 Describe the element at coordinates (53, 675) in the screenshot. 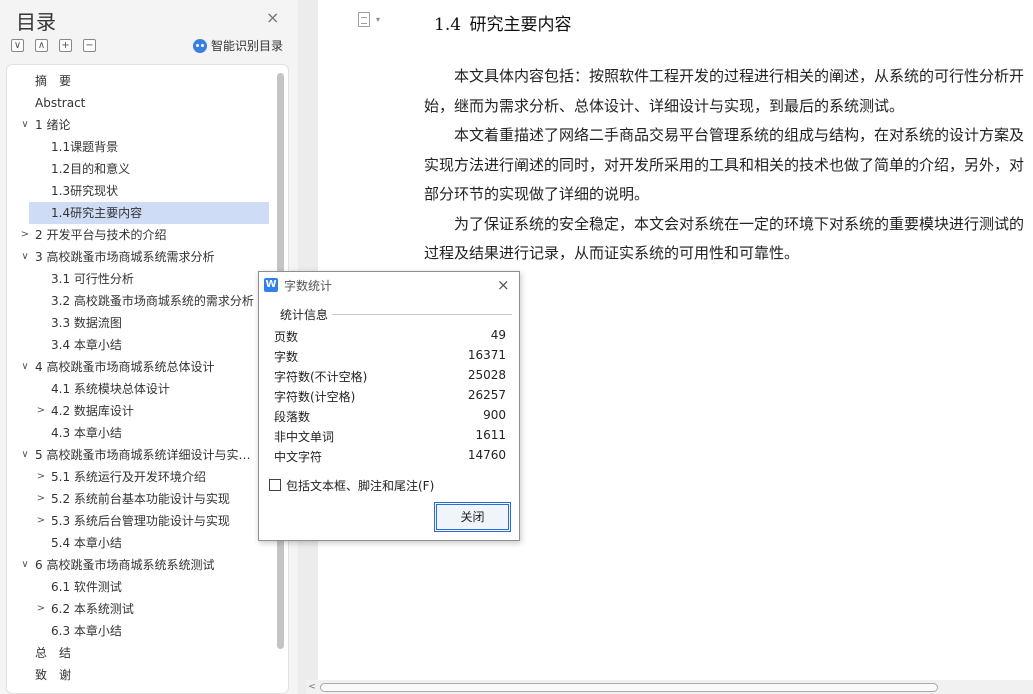

I see `toc-item-label: 致 谢` at that location.